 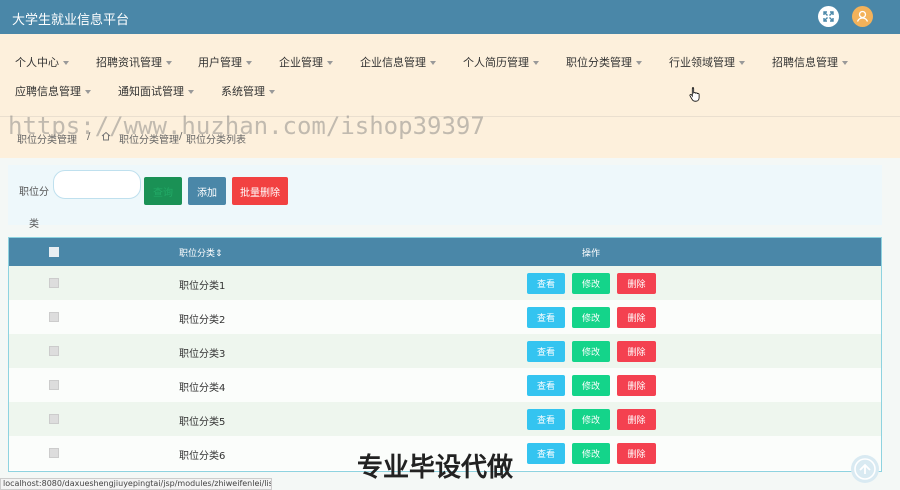 What do you see at coordinates (702, 62) in the screenshot?
I see `menu-item-label: 行业领域管理` at bounding box center [702, 62].